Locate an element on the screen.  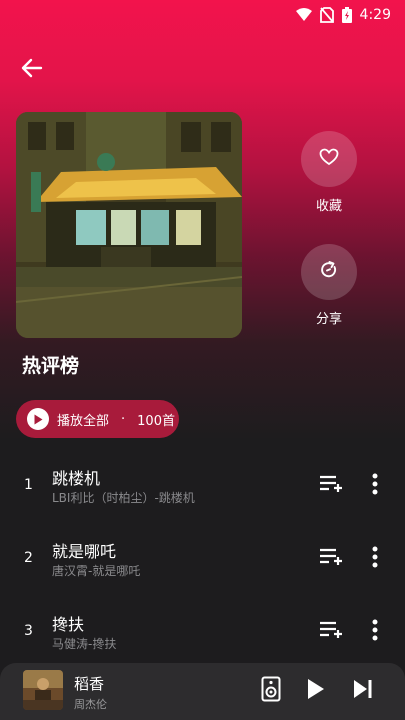
share-icon is located at coordinates (329, 272).